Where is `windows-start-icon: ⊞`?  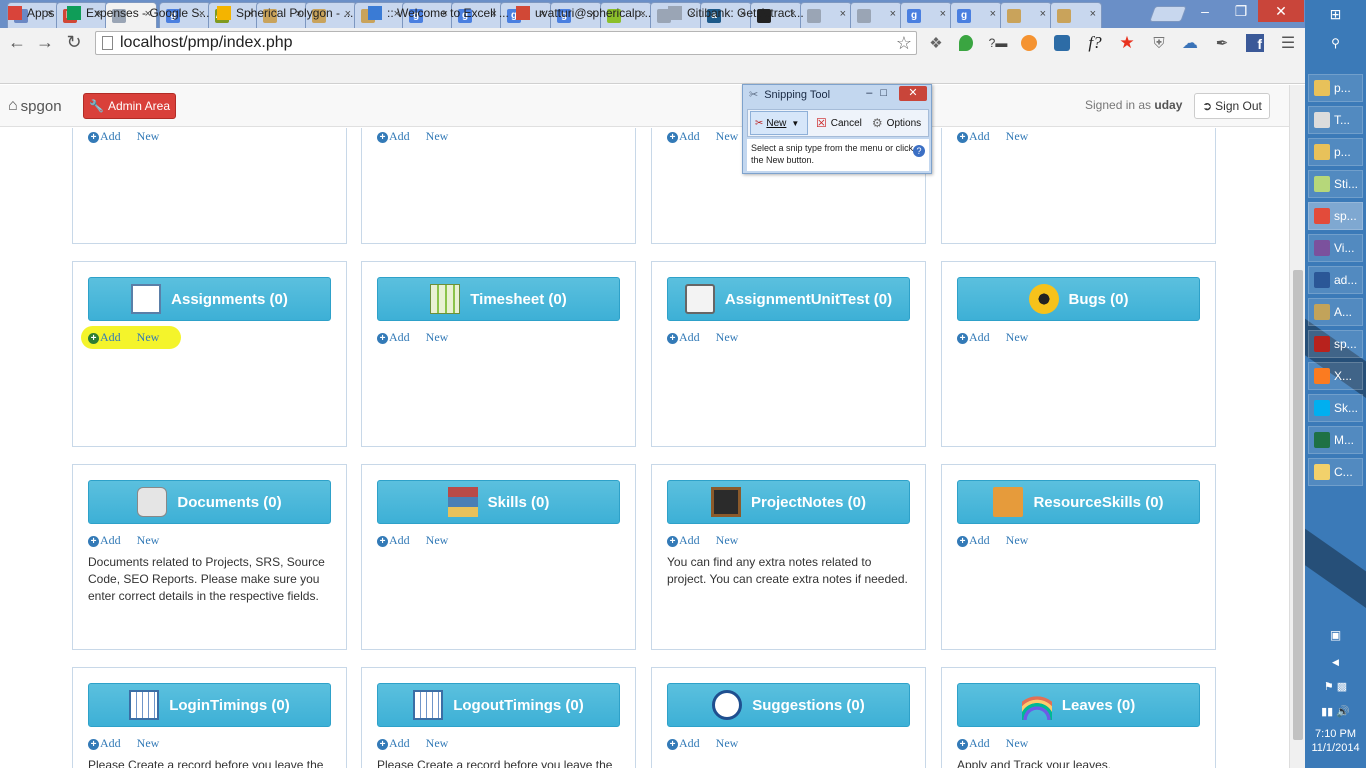
windows-start-icon: ⊞ is located at coordinates (1335, 14).